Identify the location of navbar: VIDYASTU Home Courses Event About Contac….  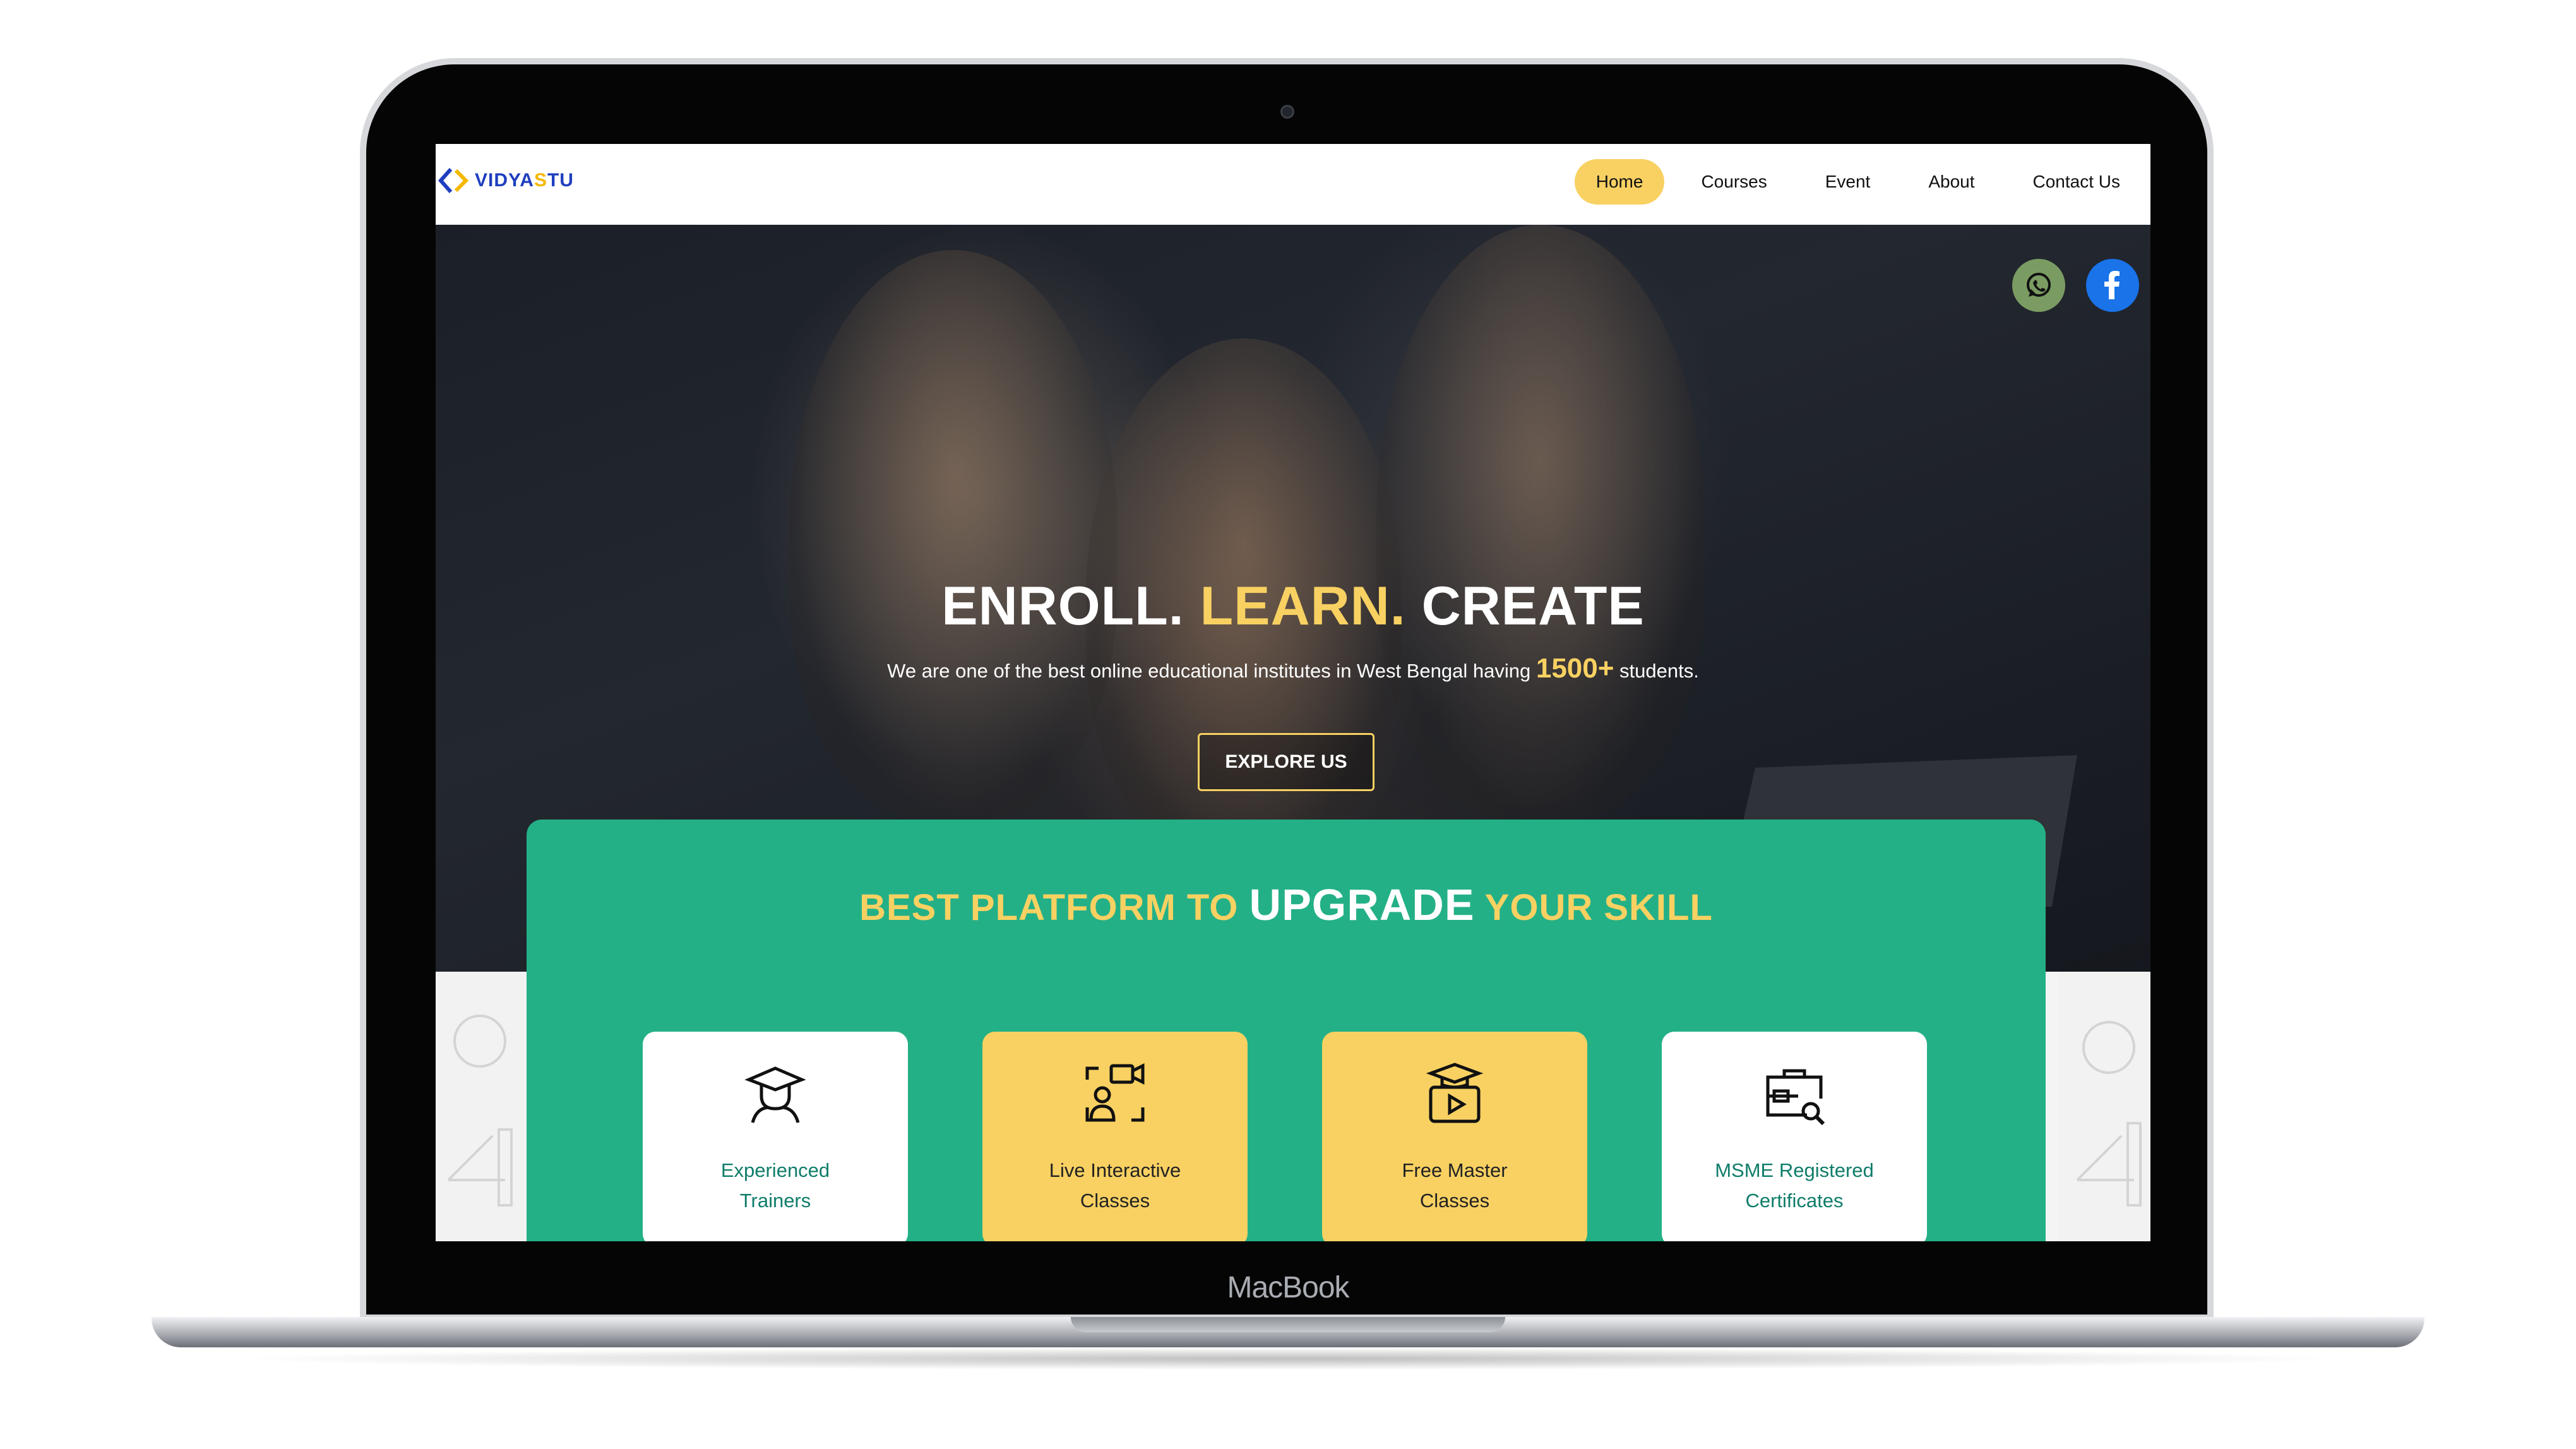
(1293, 184).